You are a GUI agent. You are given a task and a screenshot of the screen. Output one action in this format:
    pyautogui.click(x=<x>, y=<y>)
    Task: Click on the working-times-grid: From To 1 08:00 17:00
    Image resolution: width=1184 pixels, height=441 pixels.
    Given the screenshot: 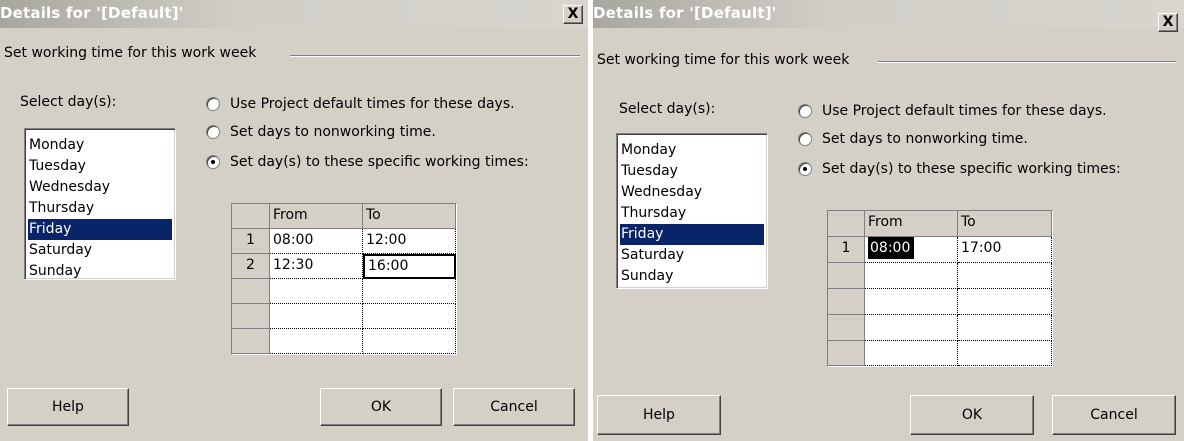 What is the action you would take?
    pyautogui.click(x=940, y=288)
    